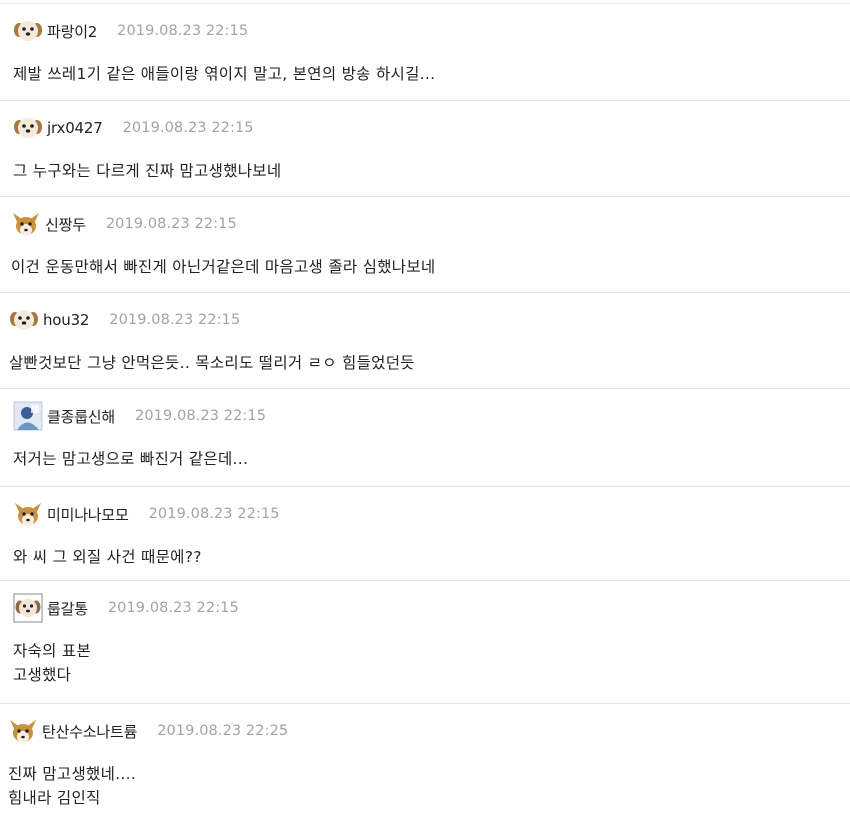  Describe the element at coordinates (148, 731) in the screenshot. I see `comment-header: 탄산수소나트륨 2019.08.23 22:25` at that location.